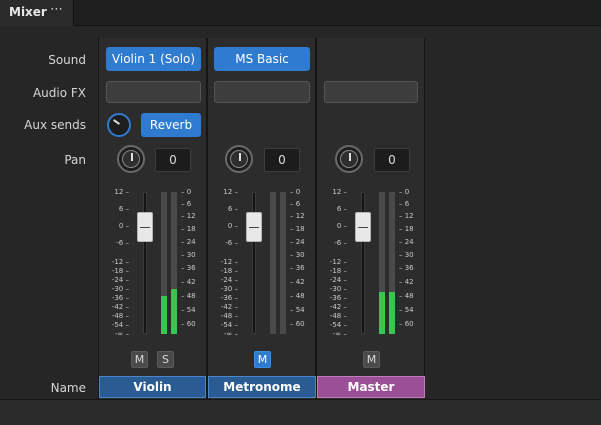 The image size is (601, 425). Describe the element at coordinates (382, 263) in the screenshot. I see `level-meter-master-left` at that location.